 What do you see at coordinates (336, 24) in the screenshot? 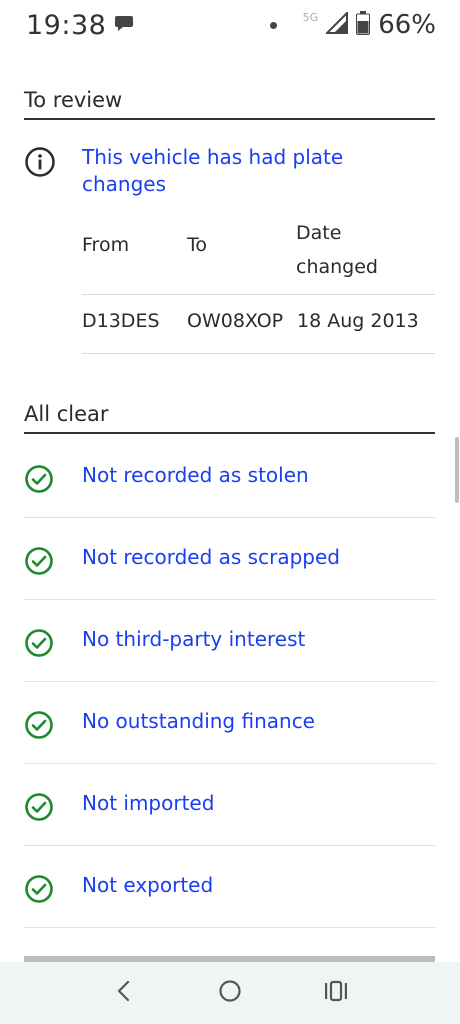
I see `signal-icon` at bounding box center [336, 24].